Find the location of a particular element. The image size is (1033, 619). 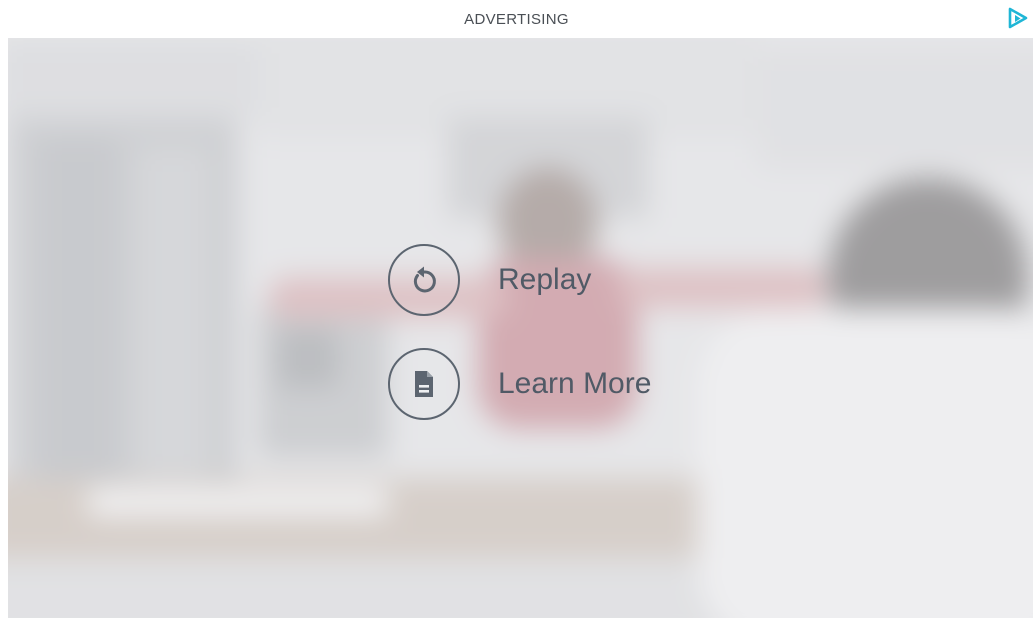

play-logo-icon is located at coordinates (1018, 18).